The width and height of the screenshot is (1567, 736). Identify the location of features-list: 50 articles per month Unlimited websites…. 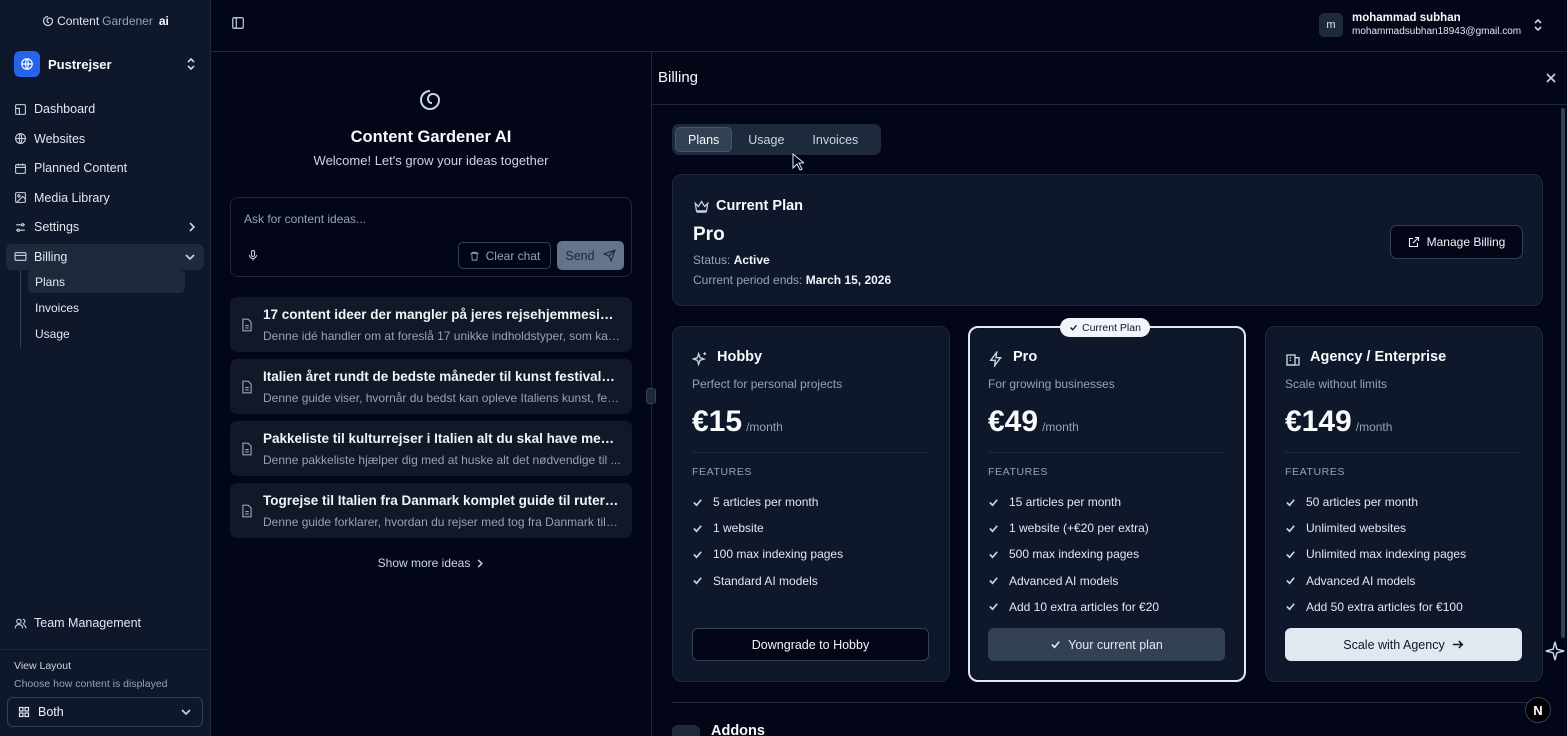
(1405, 554).